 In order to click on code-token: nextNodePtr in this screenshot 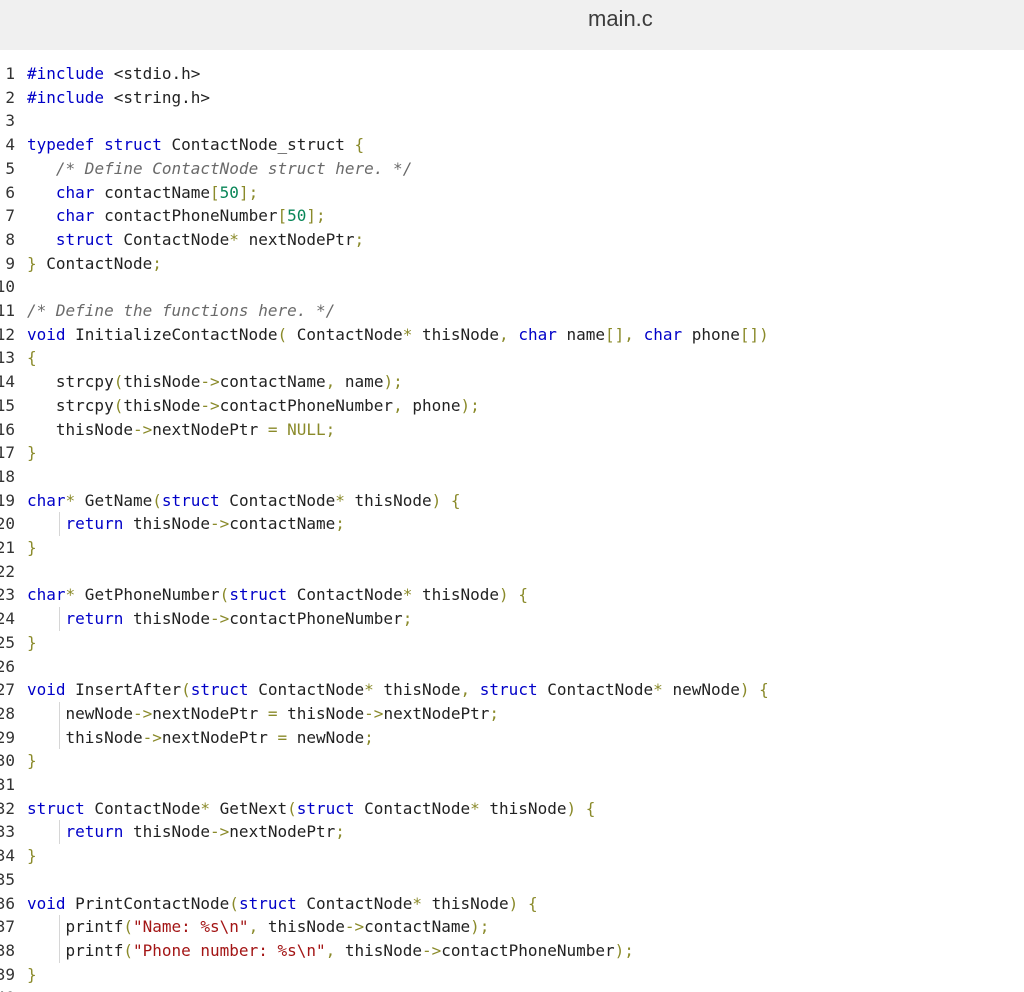, I will do `click(210, 429)`.